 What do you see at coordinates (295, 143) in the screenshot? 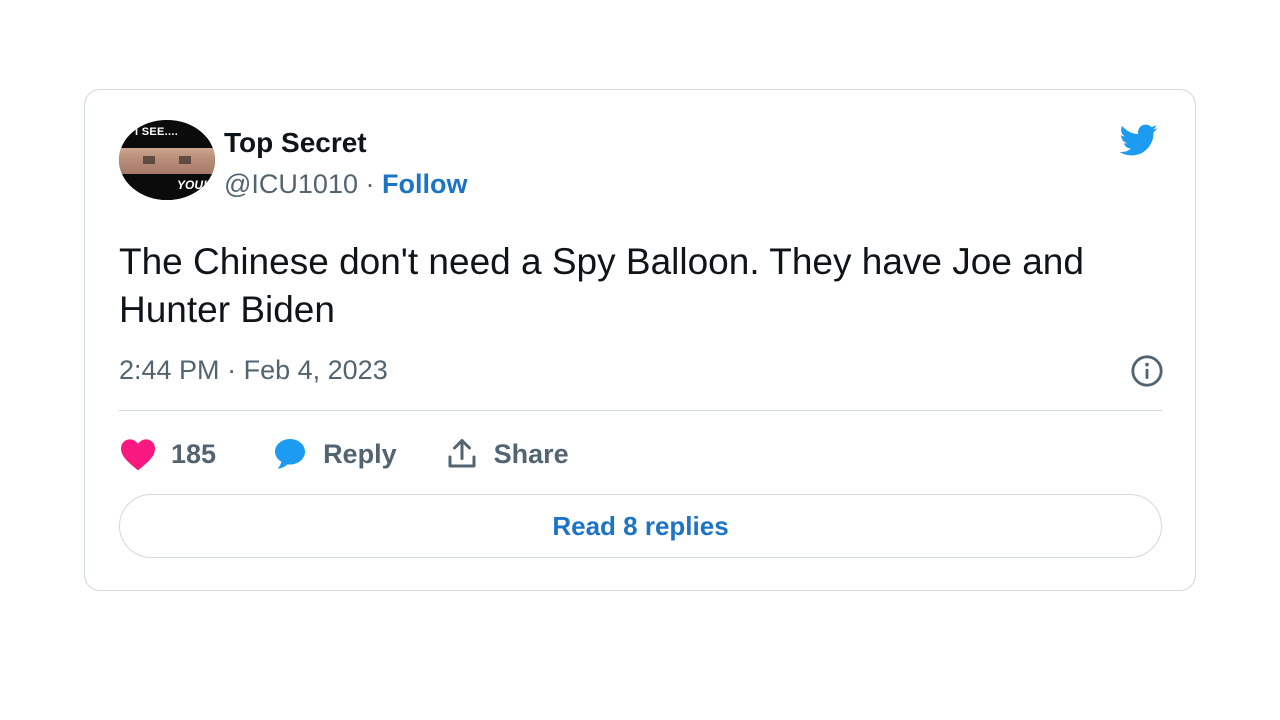
I see `author-name: Top Secret` at bounding box center [295, 143].